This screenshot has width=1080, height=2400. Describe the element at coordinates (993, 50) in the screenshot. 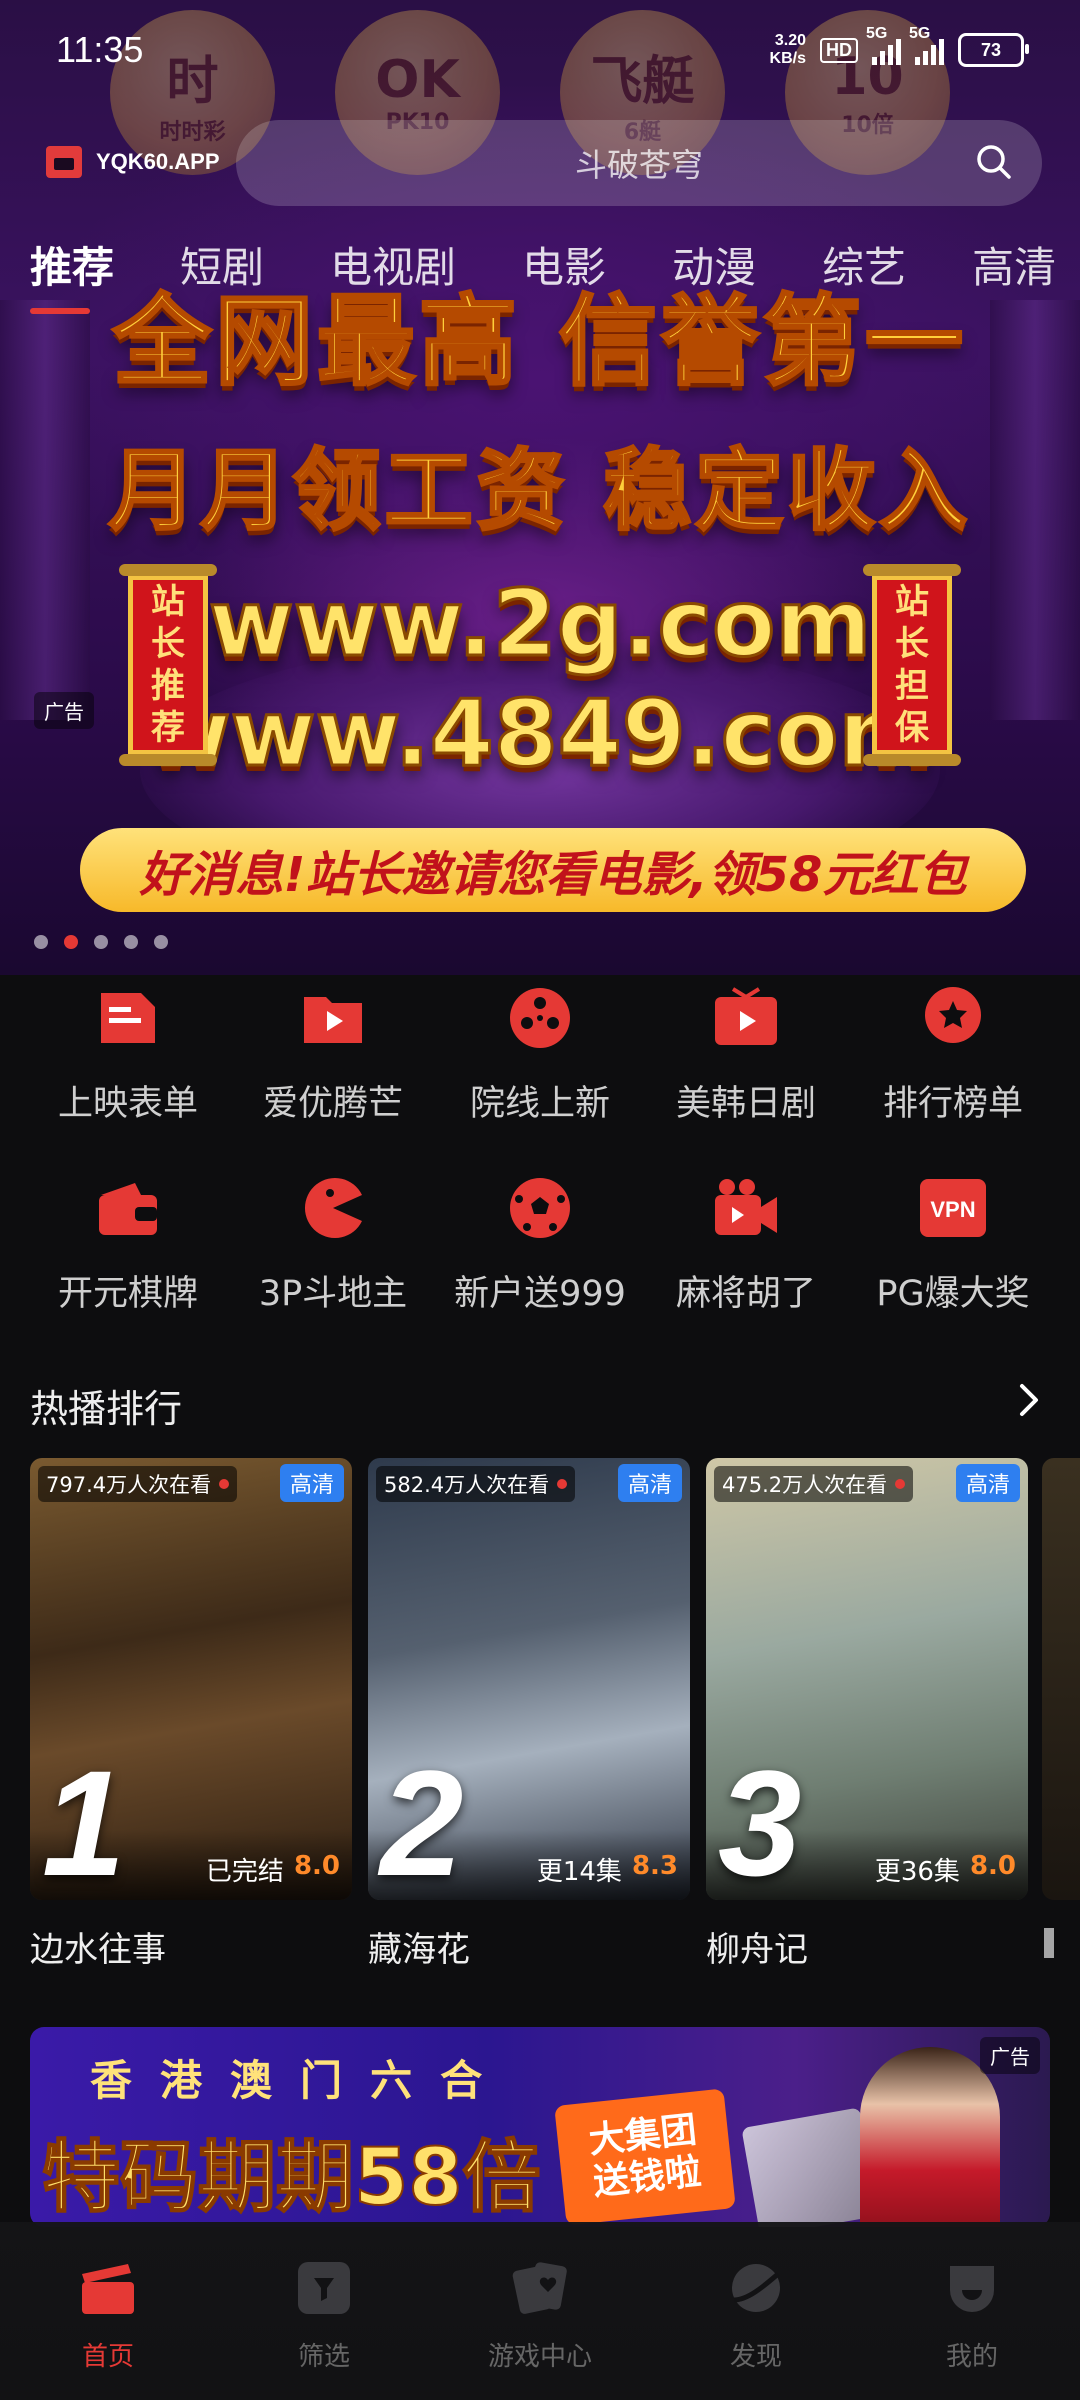

I see `battery-icon: 73` at that location.